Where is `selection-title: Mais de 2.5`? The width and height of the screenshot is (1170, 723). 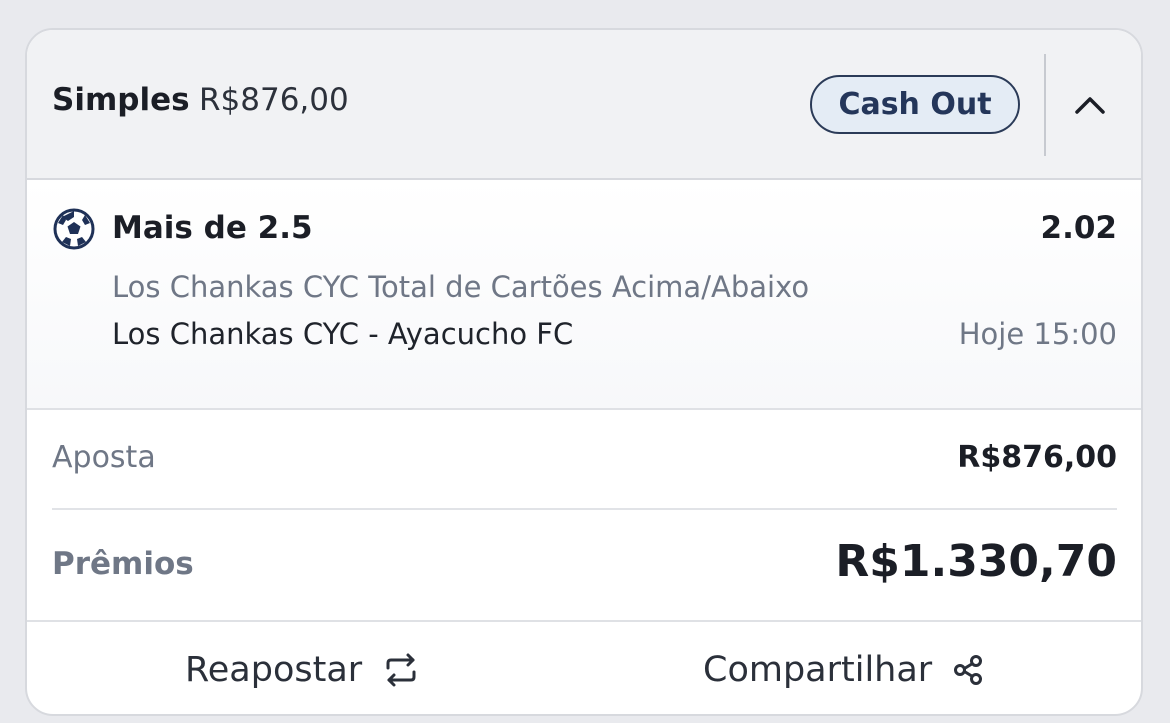 selection-title: Mais de 2.5 is located at coordinates (212, 228).